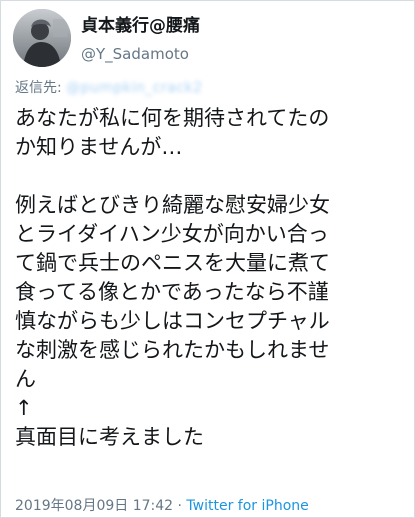  What do you see at coordinates (109, 437) in the screenshot?
I see `tweet-text-line: 真面目に考えました` at bounding box center [109, 437].